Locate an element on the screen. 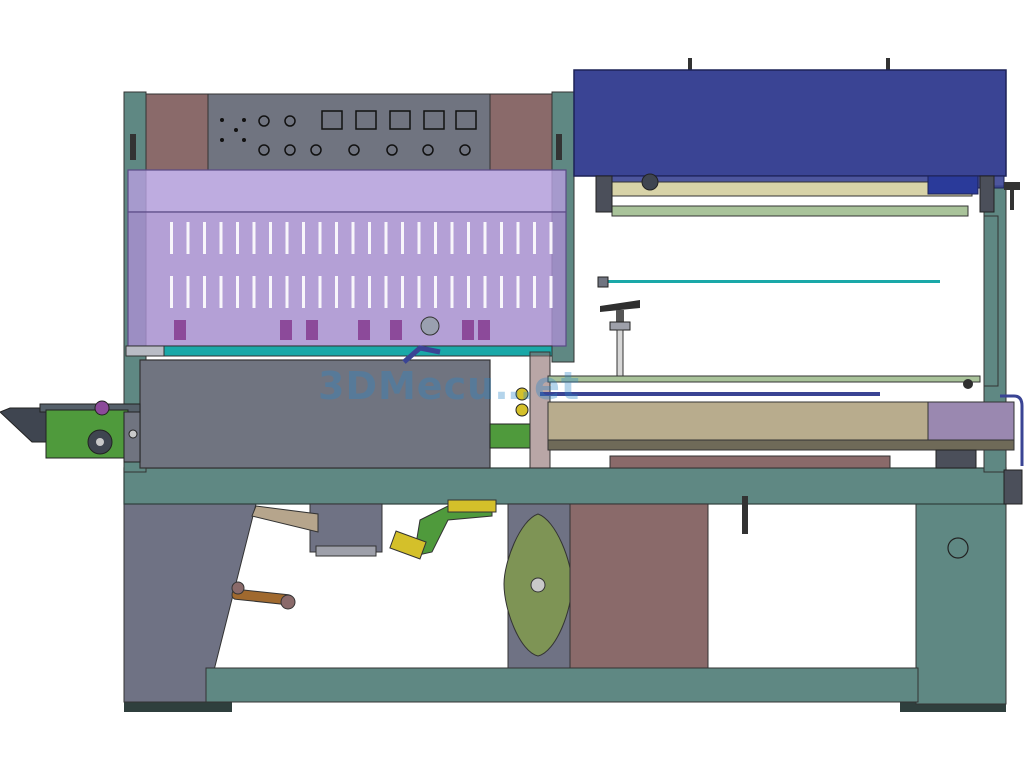  table-rail-blue is located at coordinates (710, 394).